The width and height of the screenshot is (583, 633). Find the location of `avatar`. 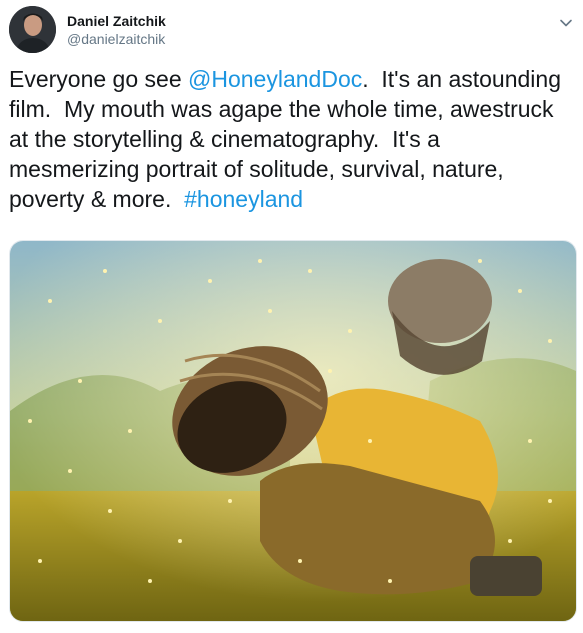

avatar is located at coordinates (32, 29).